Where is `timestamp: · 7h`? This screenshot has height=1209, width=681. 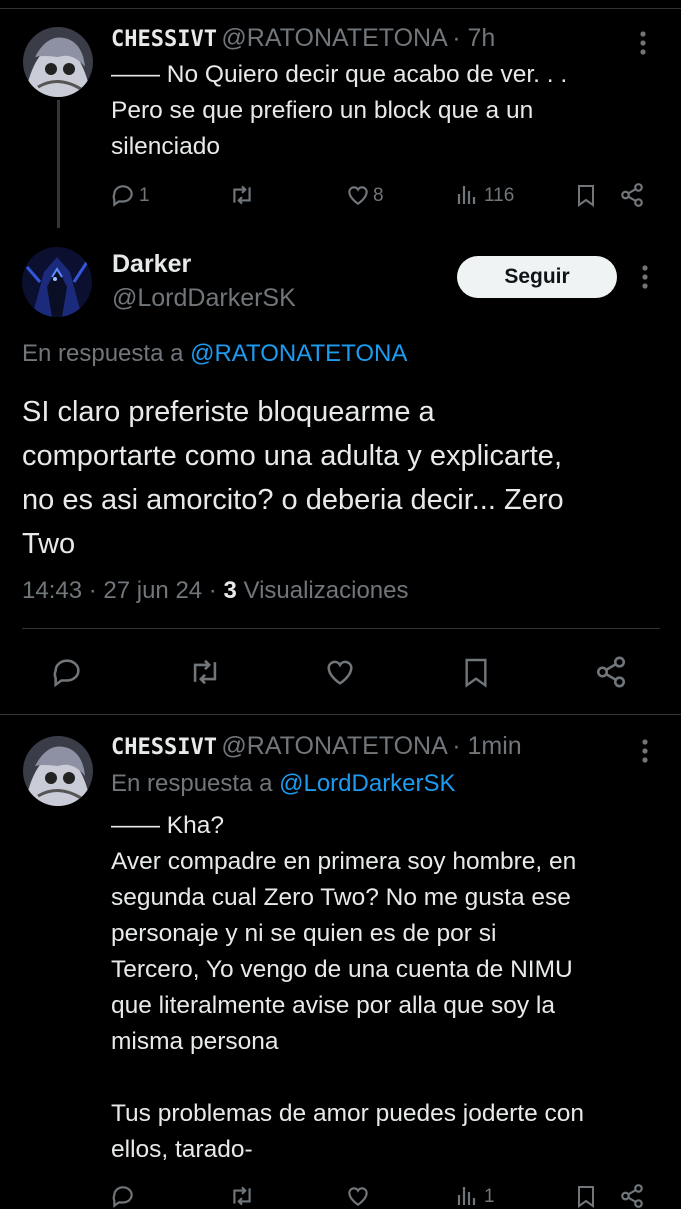
timestamp: · 7h is located at coordinates (473, 38).